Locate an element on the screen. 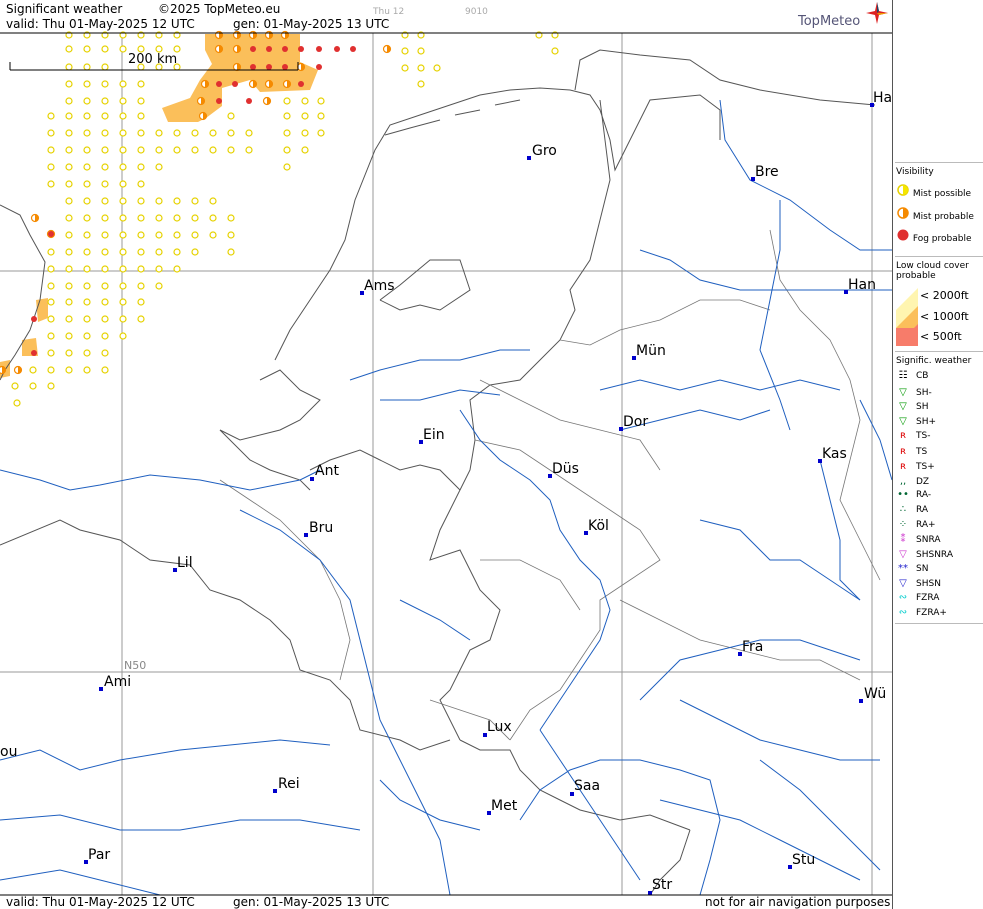 This screenshot has width=983, height=909. legend-fog-probable: Fog probable is located at coordinates (934, 237).